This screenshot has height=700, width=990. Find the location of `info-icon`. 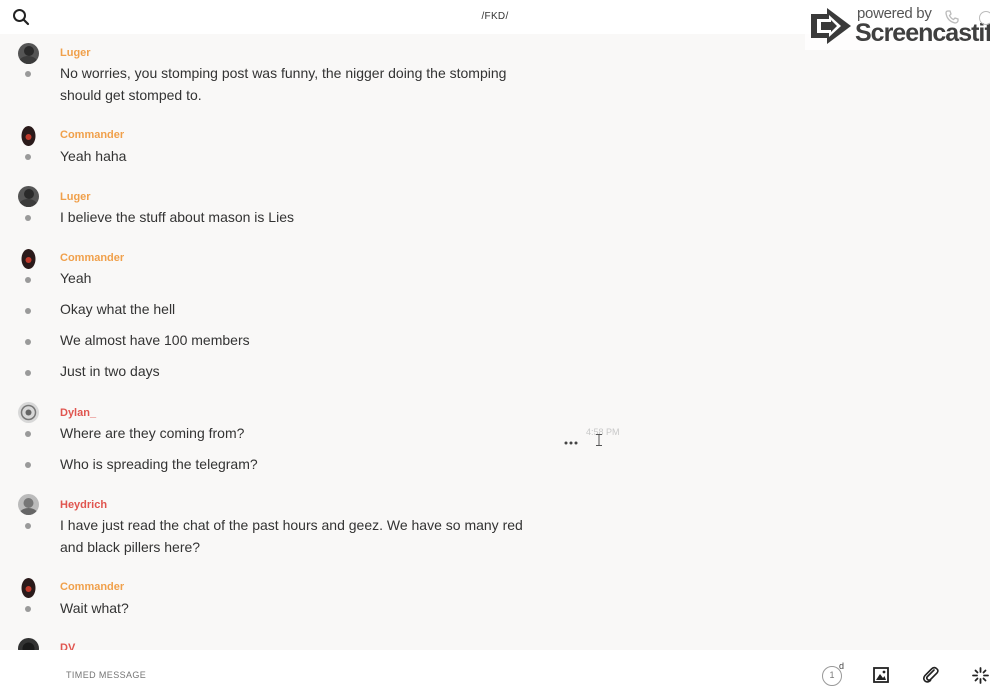

info-icon is located at coordinates (984, 18).